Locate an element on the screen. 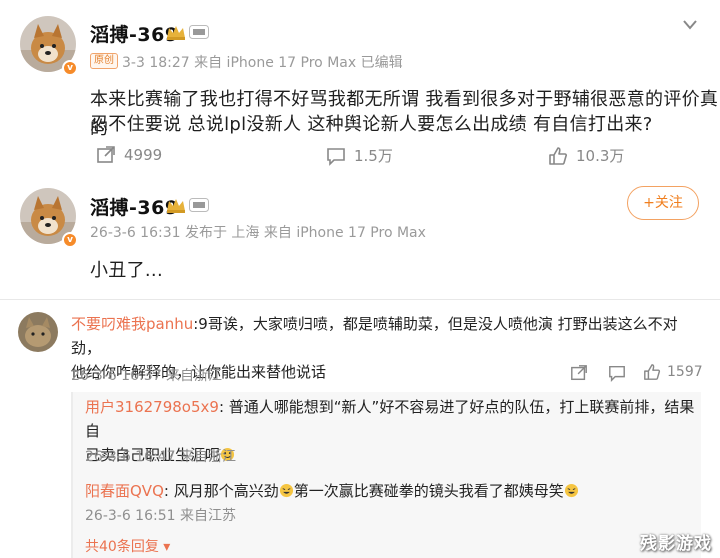 This screenshot has height=558, width=720. comment-like-count: 1597 is located at coordinates (685, 372).